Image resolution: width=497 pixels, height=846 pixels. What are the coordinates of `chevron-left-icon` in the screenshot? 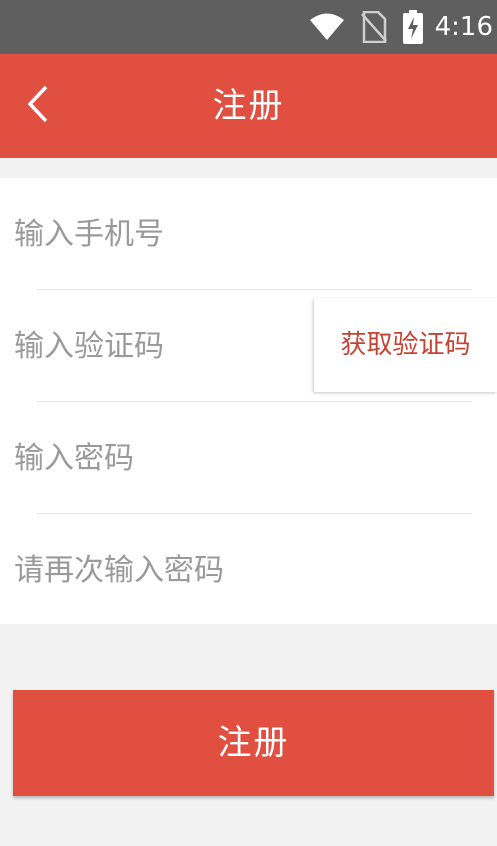 It's located at (38, 106).